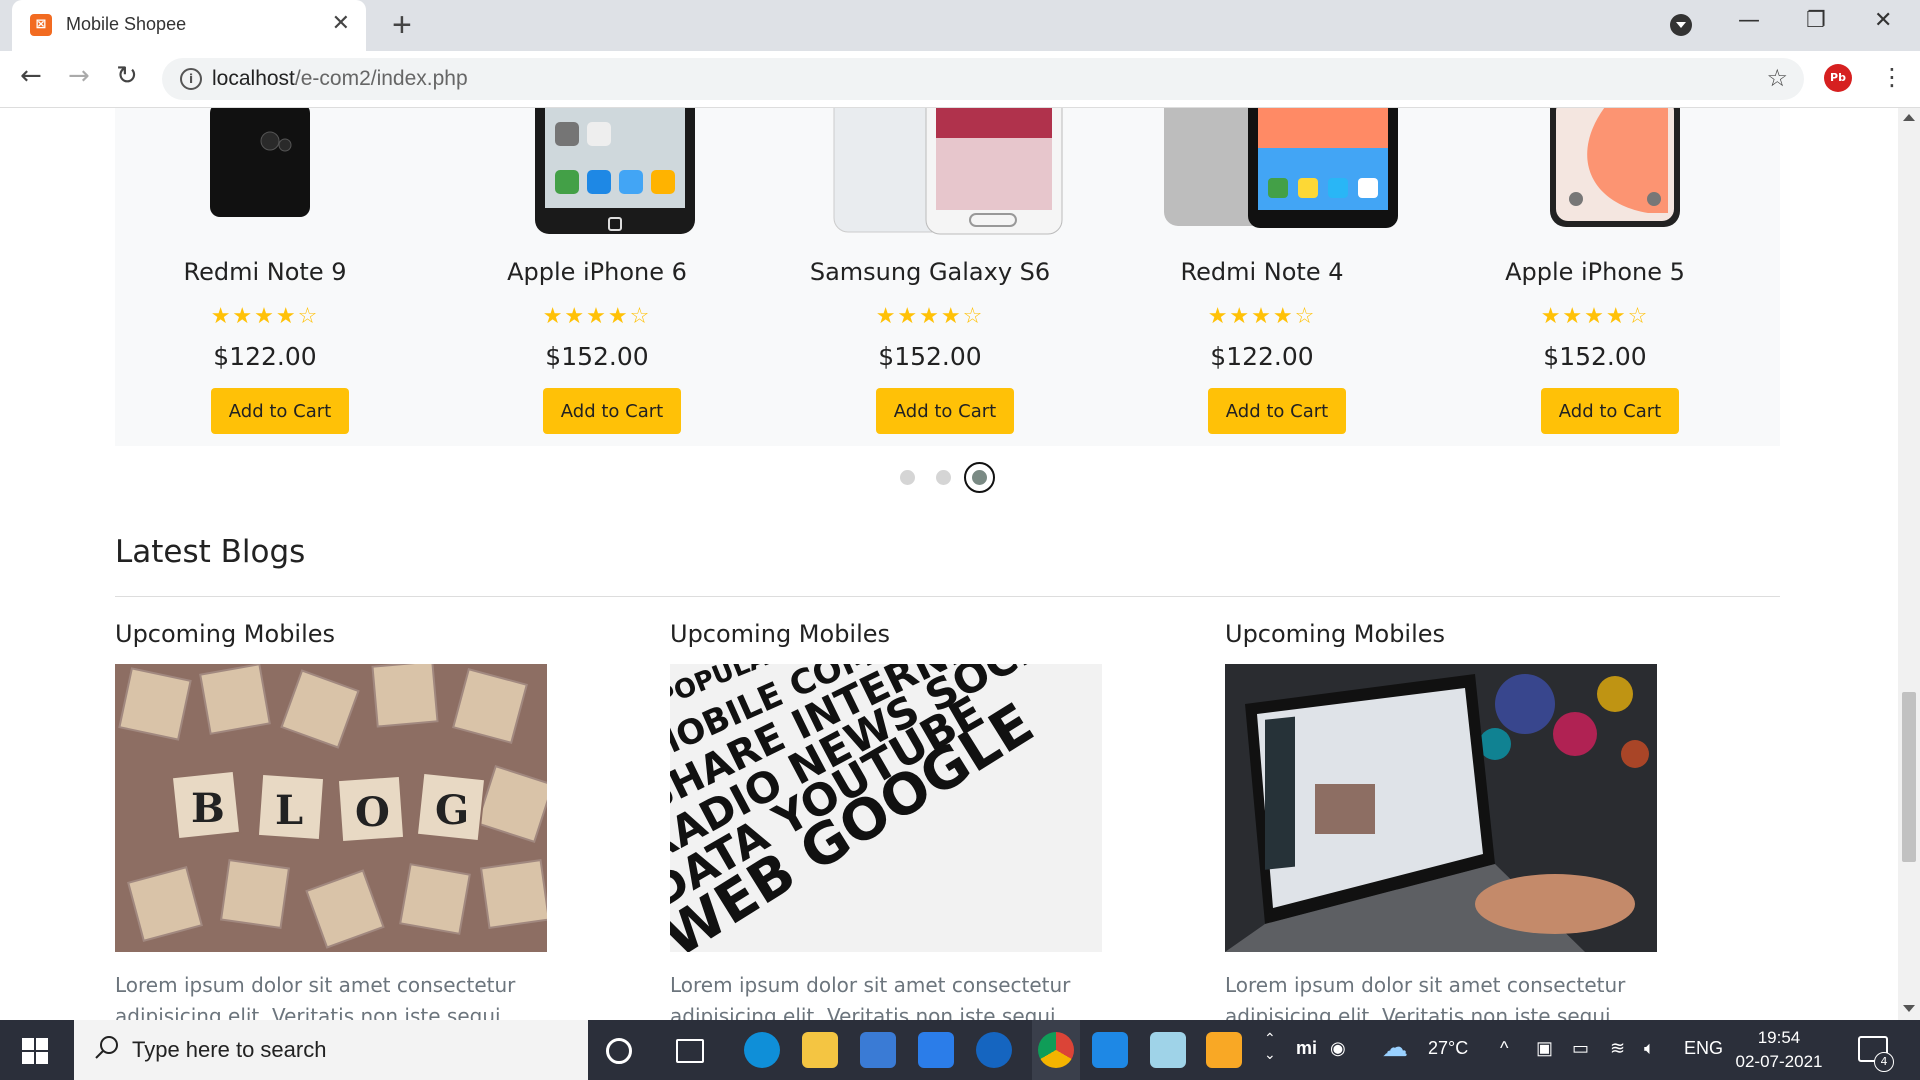 The height and width of the screenshot is (1080, 1920). Describe the element at coordinates (1338, 1048) in the screenshot. I see `sync-icon: ◉` at that location.